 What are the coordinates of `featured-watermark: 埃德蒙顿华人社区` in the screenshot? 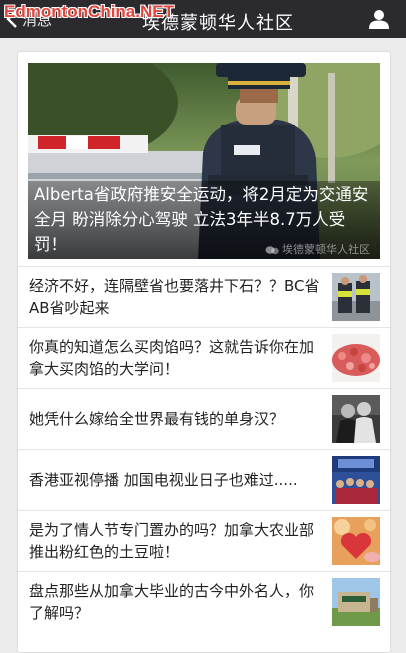 It's located at (317, 249).